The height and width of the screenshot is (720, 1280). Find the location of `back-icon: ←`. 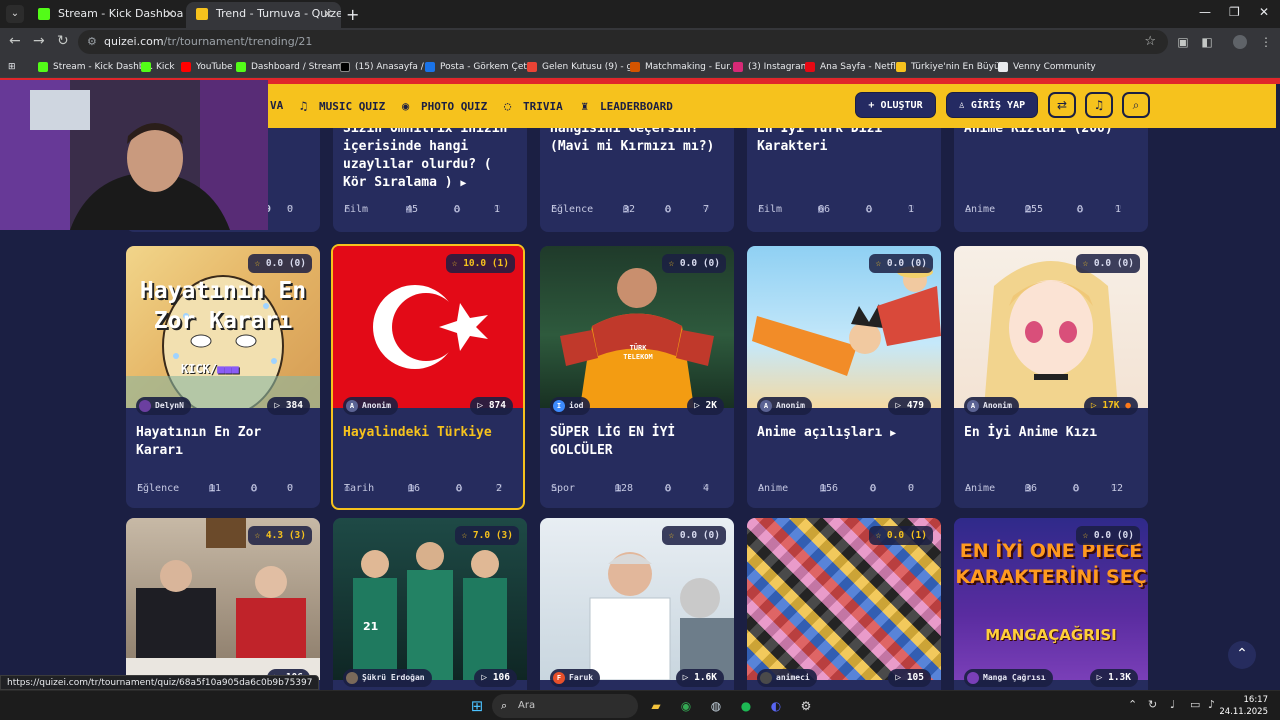

back-icon: ← is located at coordinates (15, 41).